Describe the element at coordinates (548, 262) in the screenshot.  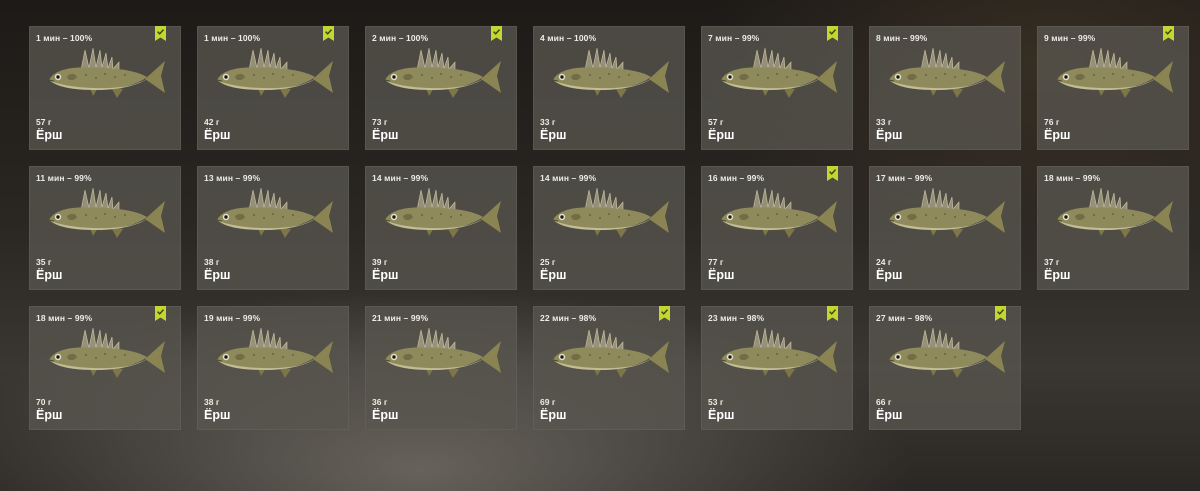
I see `catch-weight: 25 г` at that location.